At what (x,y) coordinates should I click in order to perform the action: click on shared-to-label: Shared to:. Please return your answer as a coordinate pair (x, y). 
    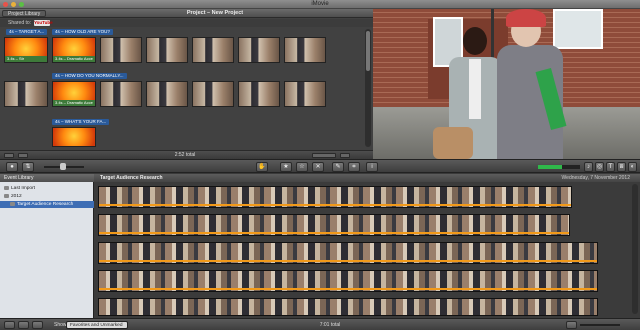
    Looking at the image, I should click on (20, 23).